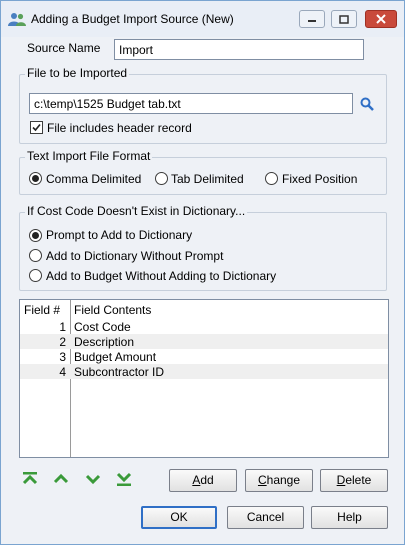  Describe the element at coordinates (93, 479) in the screenshot. I see `move-down-icon` at that location.